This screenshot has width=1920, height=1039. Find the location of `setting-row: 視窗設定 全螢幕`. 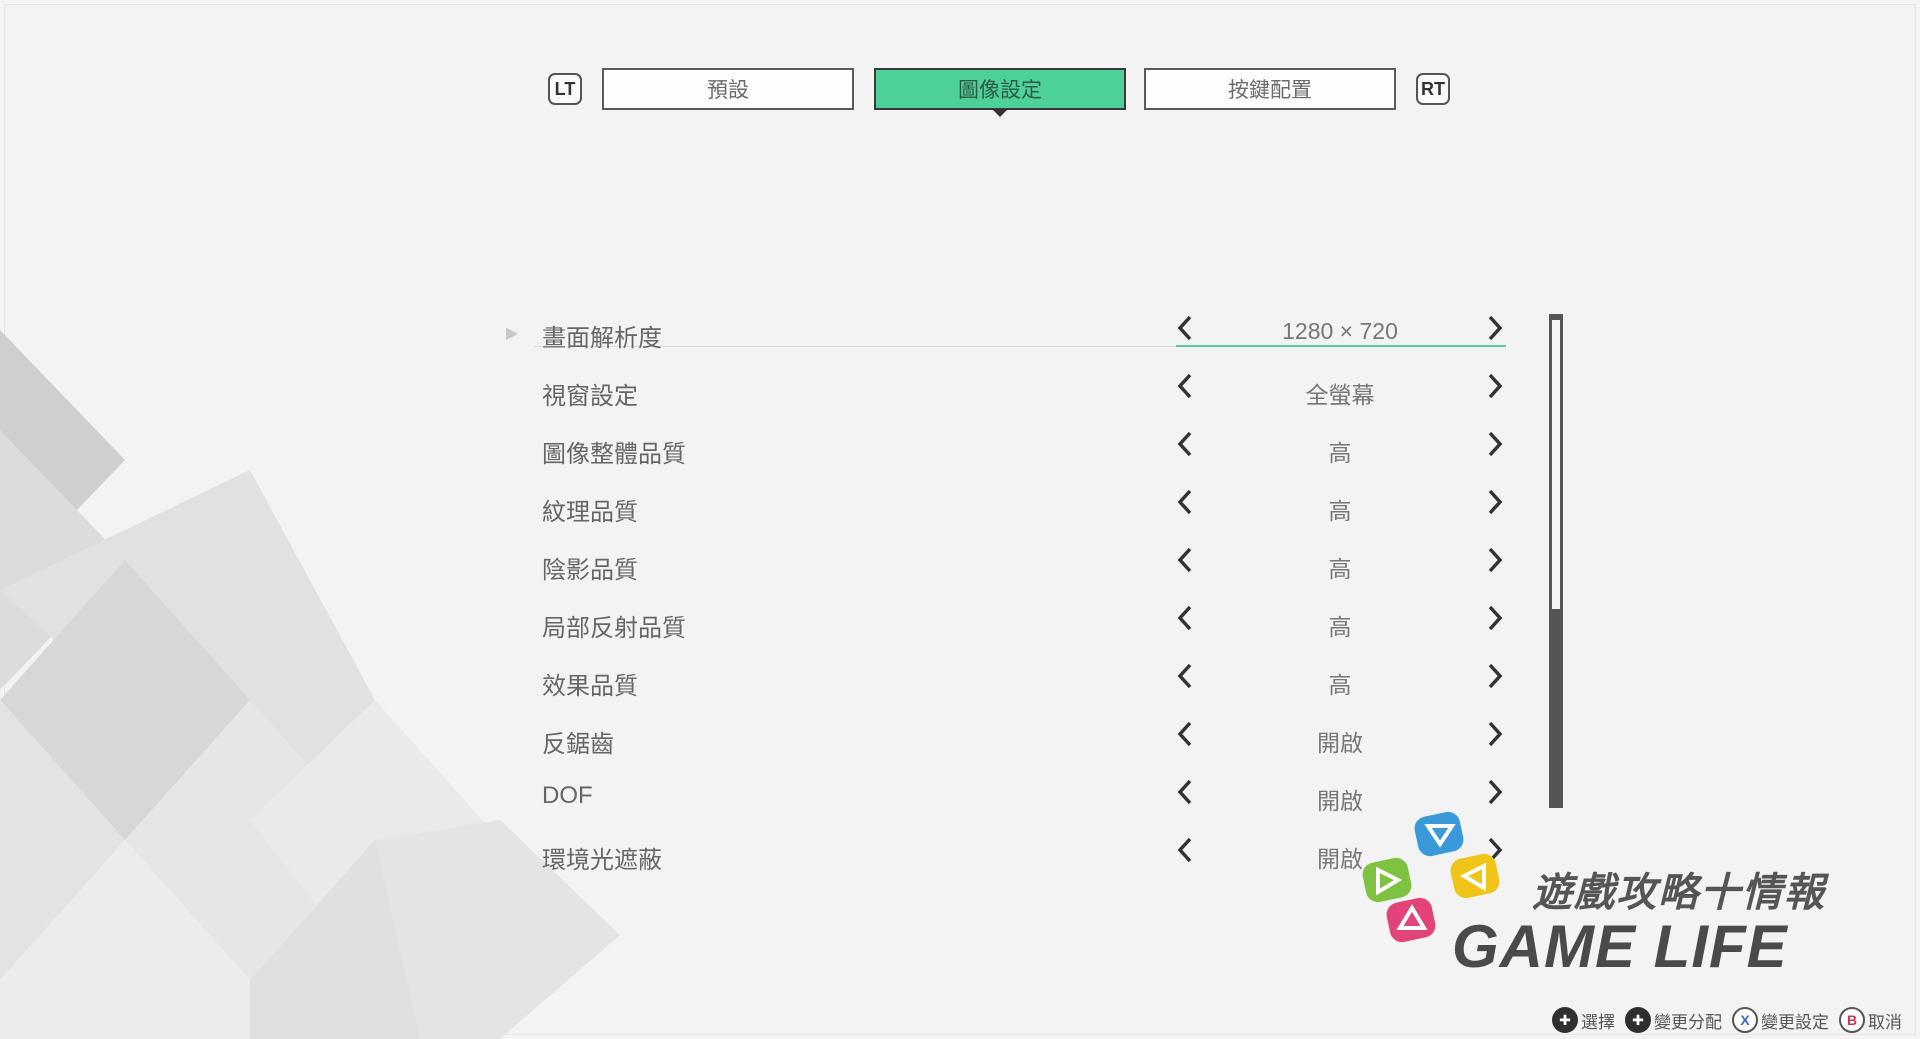

setting-row: 視窗設定 全螢幕 is located at coordinates (1004, 393).